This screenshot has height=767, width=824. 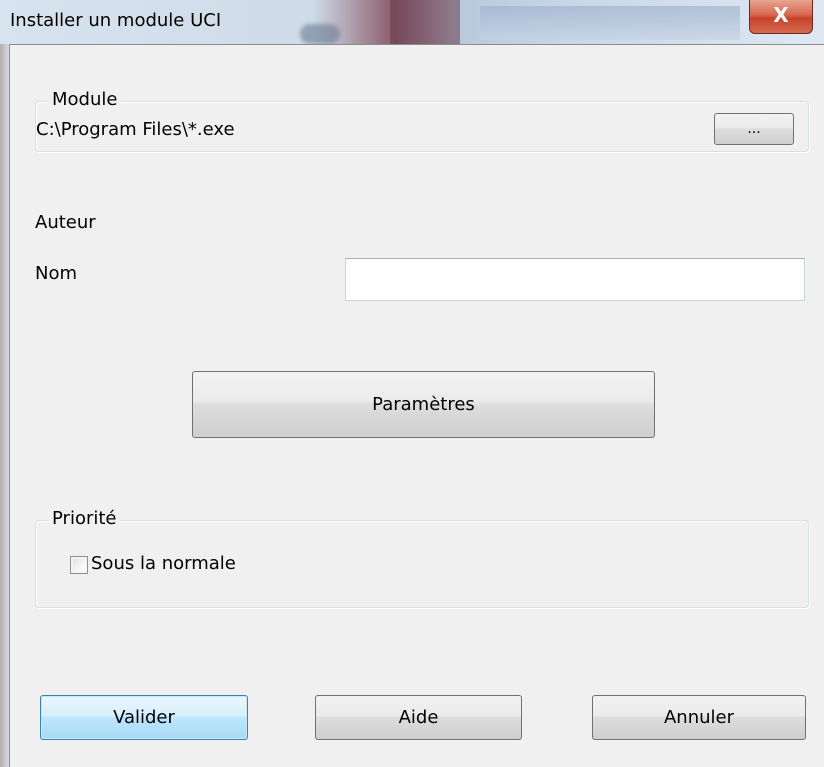 I want to click on title-bar: Installer un module UCI X, so click(x=412, y=22).